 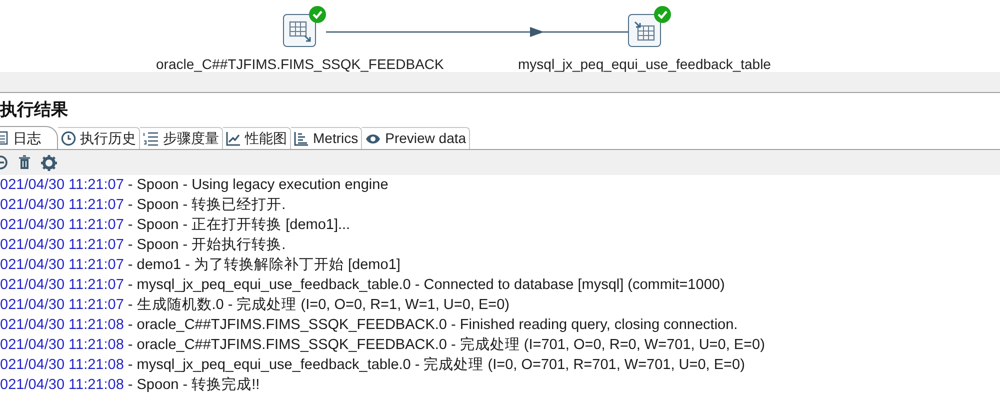 I want to click on log-message: - Spoon - 转换已经打开., so click(x=207, y=206).